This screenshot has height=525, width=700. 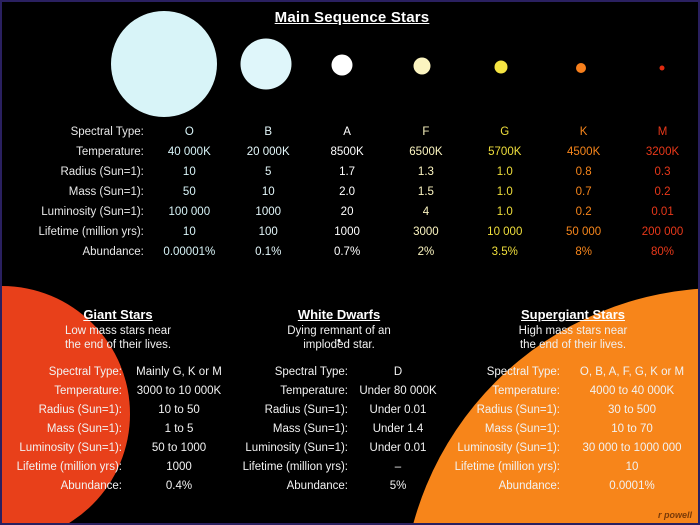 What do you see at coordinates (339, 314) in the screenshot?
I see `panel-heading-white-dwarfs: White Dwarfs` at bounding box center [339, 314].